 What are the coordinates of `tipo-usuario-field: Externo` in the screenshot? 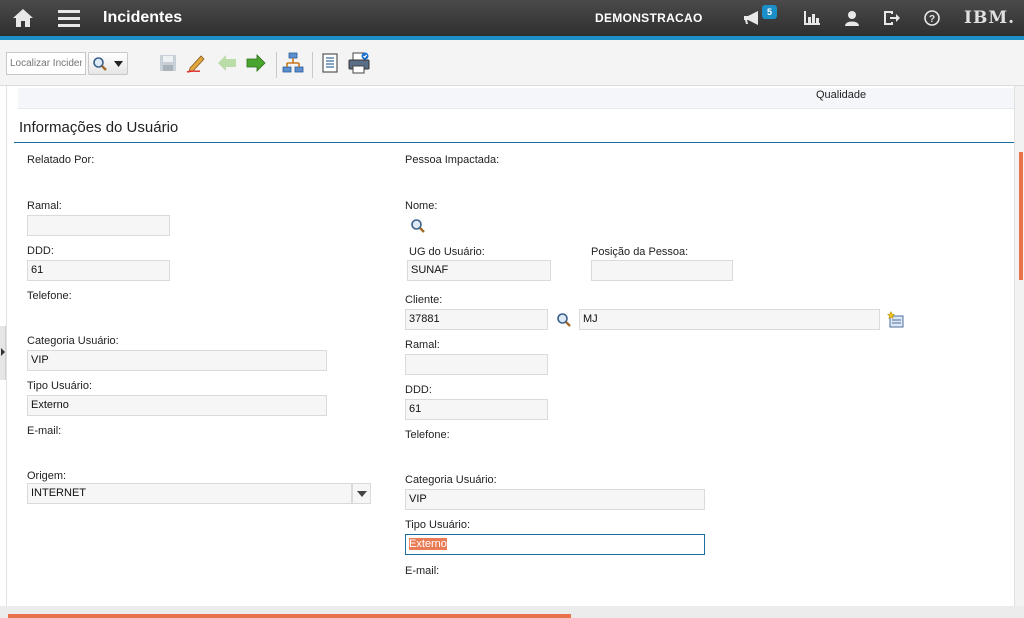 It's located at (177, 405).